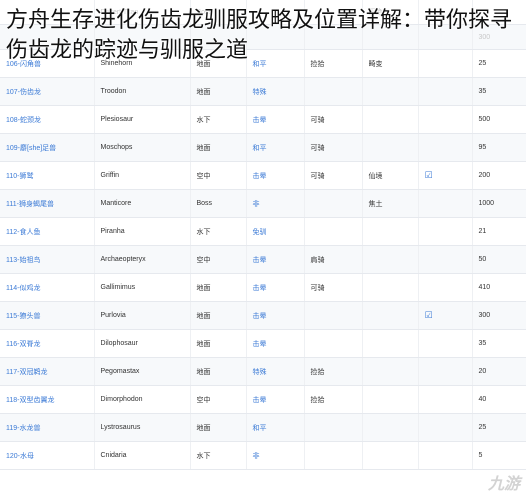 The height and width of the screenshot is (500, 526). I want to click on english-name-cell: Dilophosaur, so click(142, 343).